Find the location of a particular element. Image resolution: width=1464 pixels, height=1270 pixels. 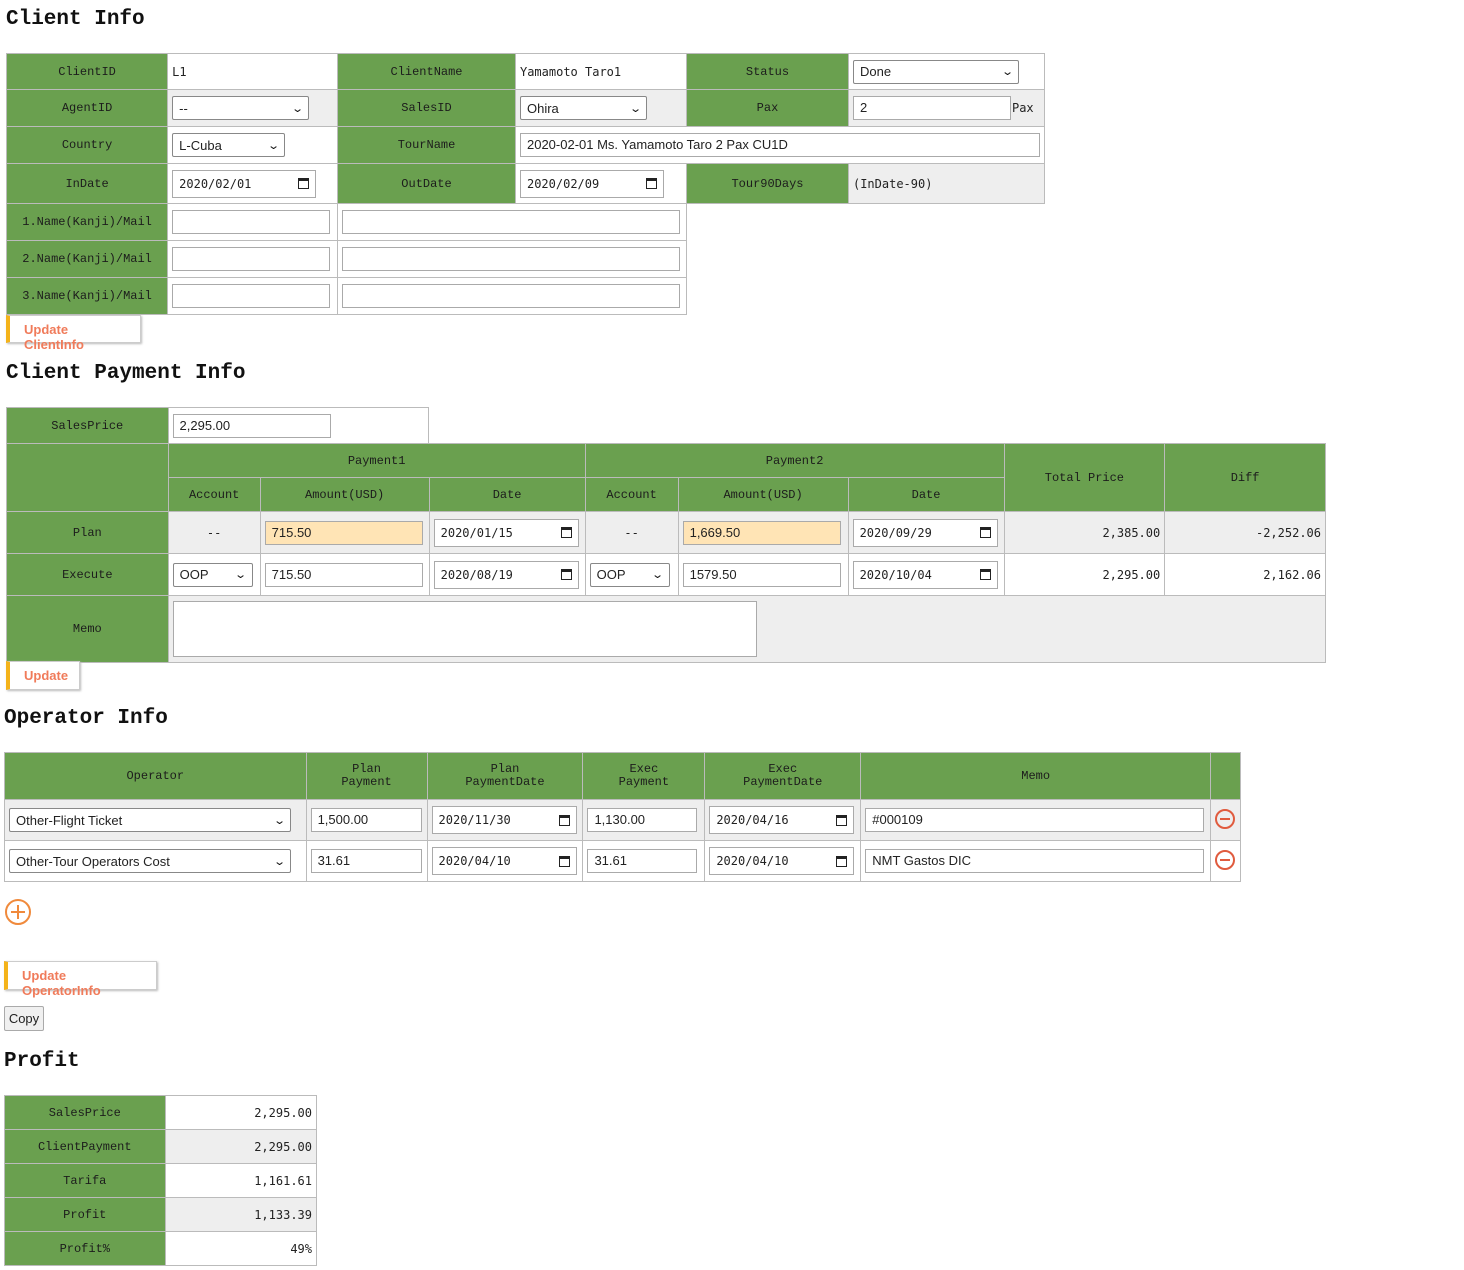

tour-name-input: 2020-02-01 Ms. Yamamoto Taro 2 Pax CU1D is located at coordinates (779, 145).